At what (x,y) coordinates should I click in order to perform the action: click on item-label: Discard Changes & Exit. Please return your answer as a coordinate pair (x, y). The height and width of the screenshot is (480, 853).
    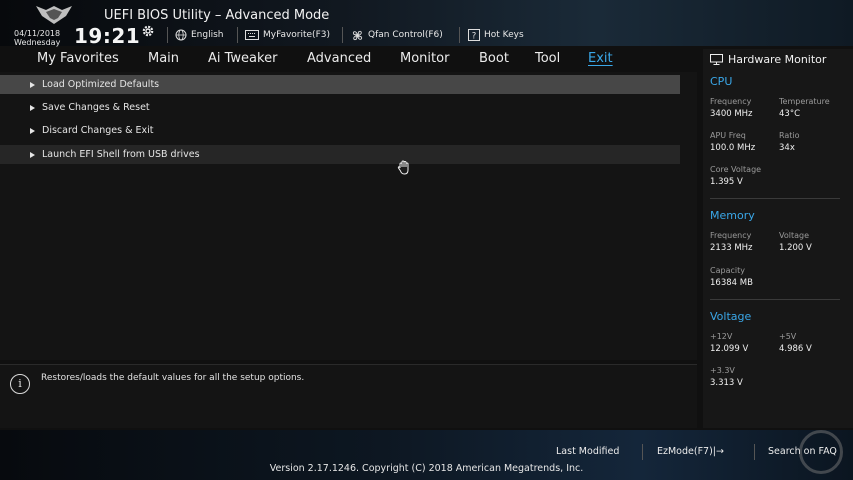
    Looking at the image, I should click on (98, 130).